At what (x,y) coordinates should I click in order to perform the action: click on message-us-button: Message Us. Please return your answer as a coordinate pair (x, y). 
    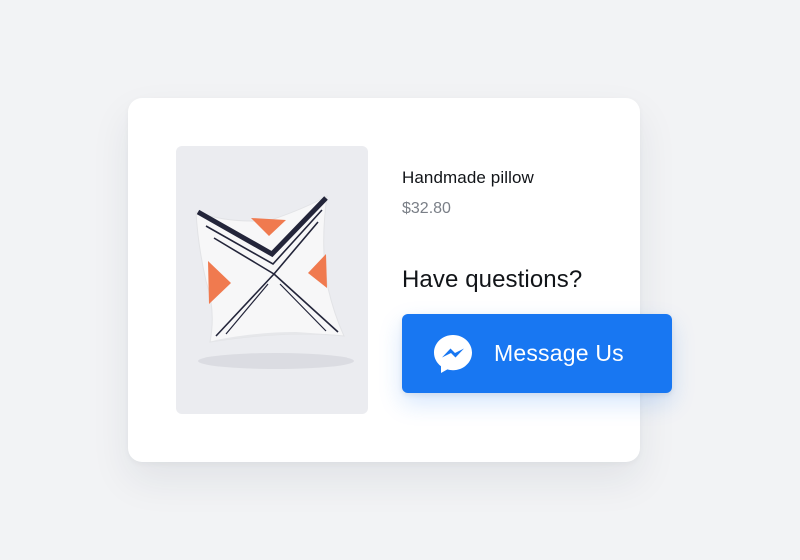
    Looking at the image, I should click on (537, 353).